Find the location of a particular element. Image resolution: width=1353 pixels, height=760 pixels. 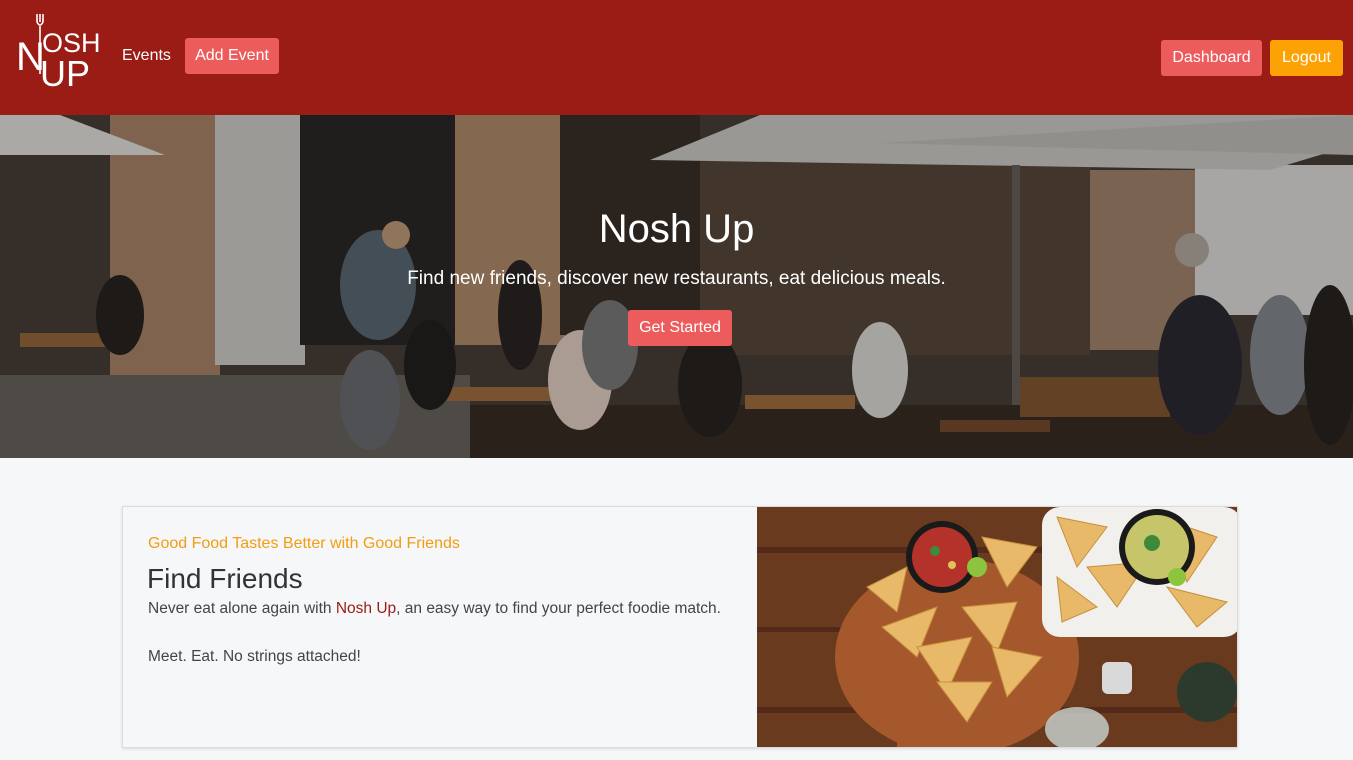

dashboard-button: Dashboard is located at coordinates (1211, 58).